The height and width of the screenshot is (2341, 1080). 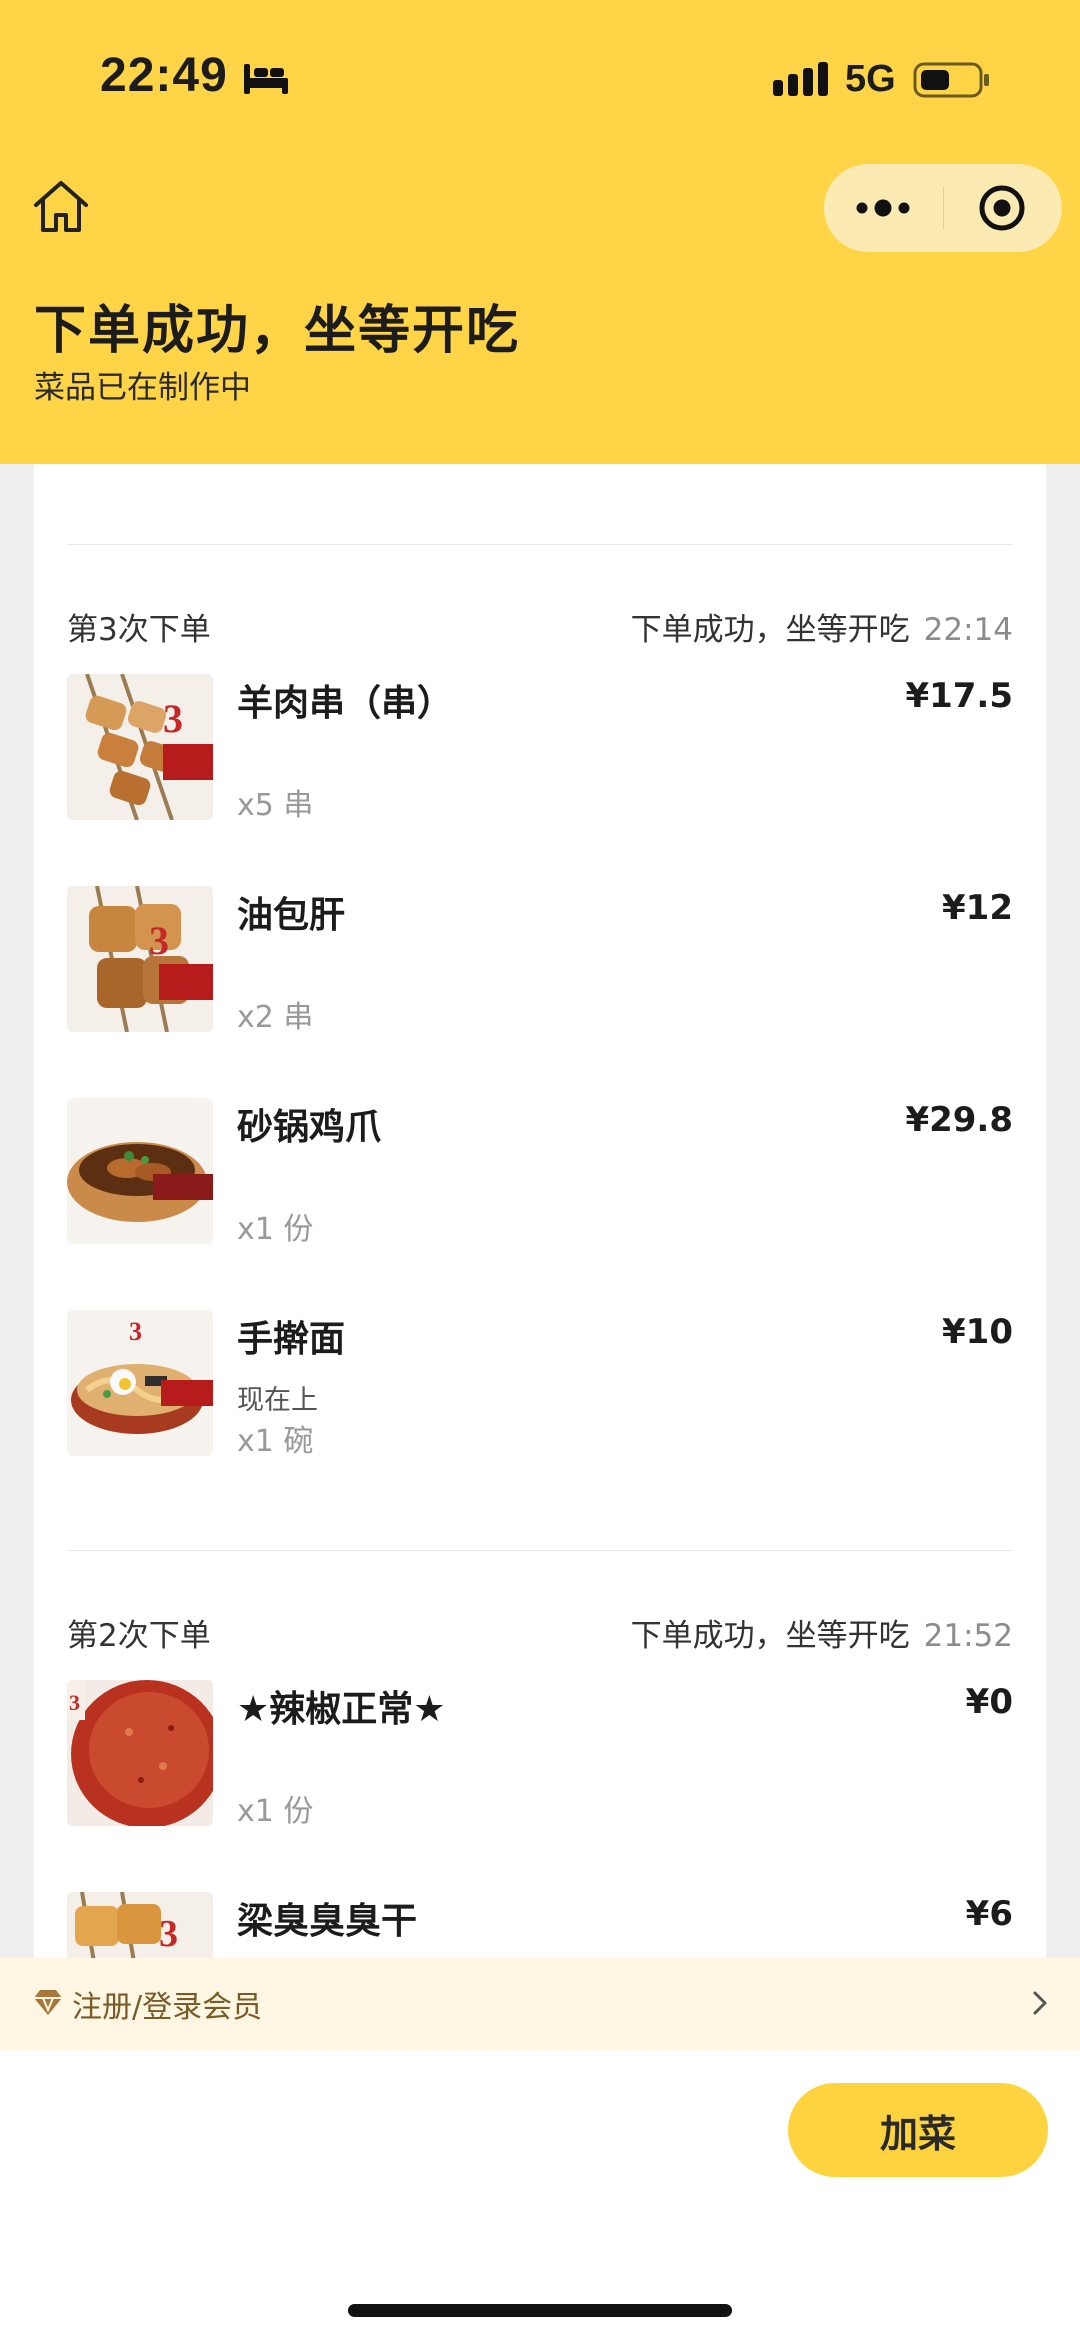 What do you see at coordinates (540, 1183) in the screenshot?
I see `order-item: 砂锅鸡爪 ¥29.8 x1 份` at bounding box center [540, 1183].